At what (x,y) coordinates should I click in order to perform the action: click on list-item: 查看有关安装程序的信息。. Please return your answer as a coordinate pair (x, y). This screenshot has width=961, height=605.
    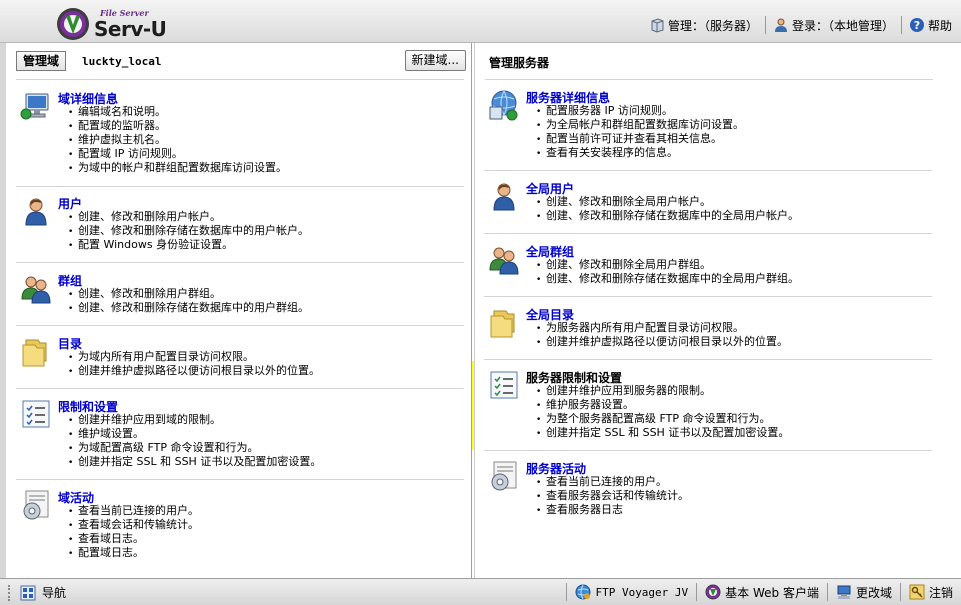
    Looking at the image, I should click on (640, 153).